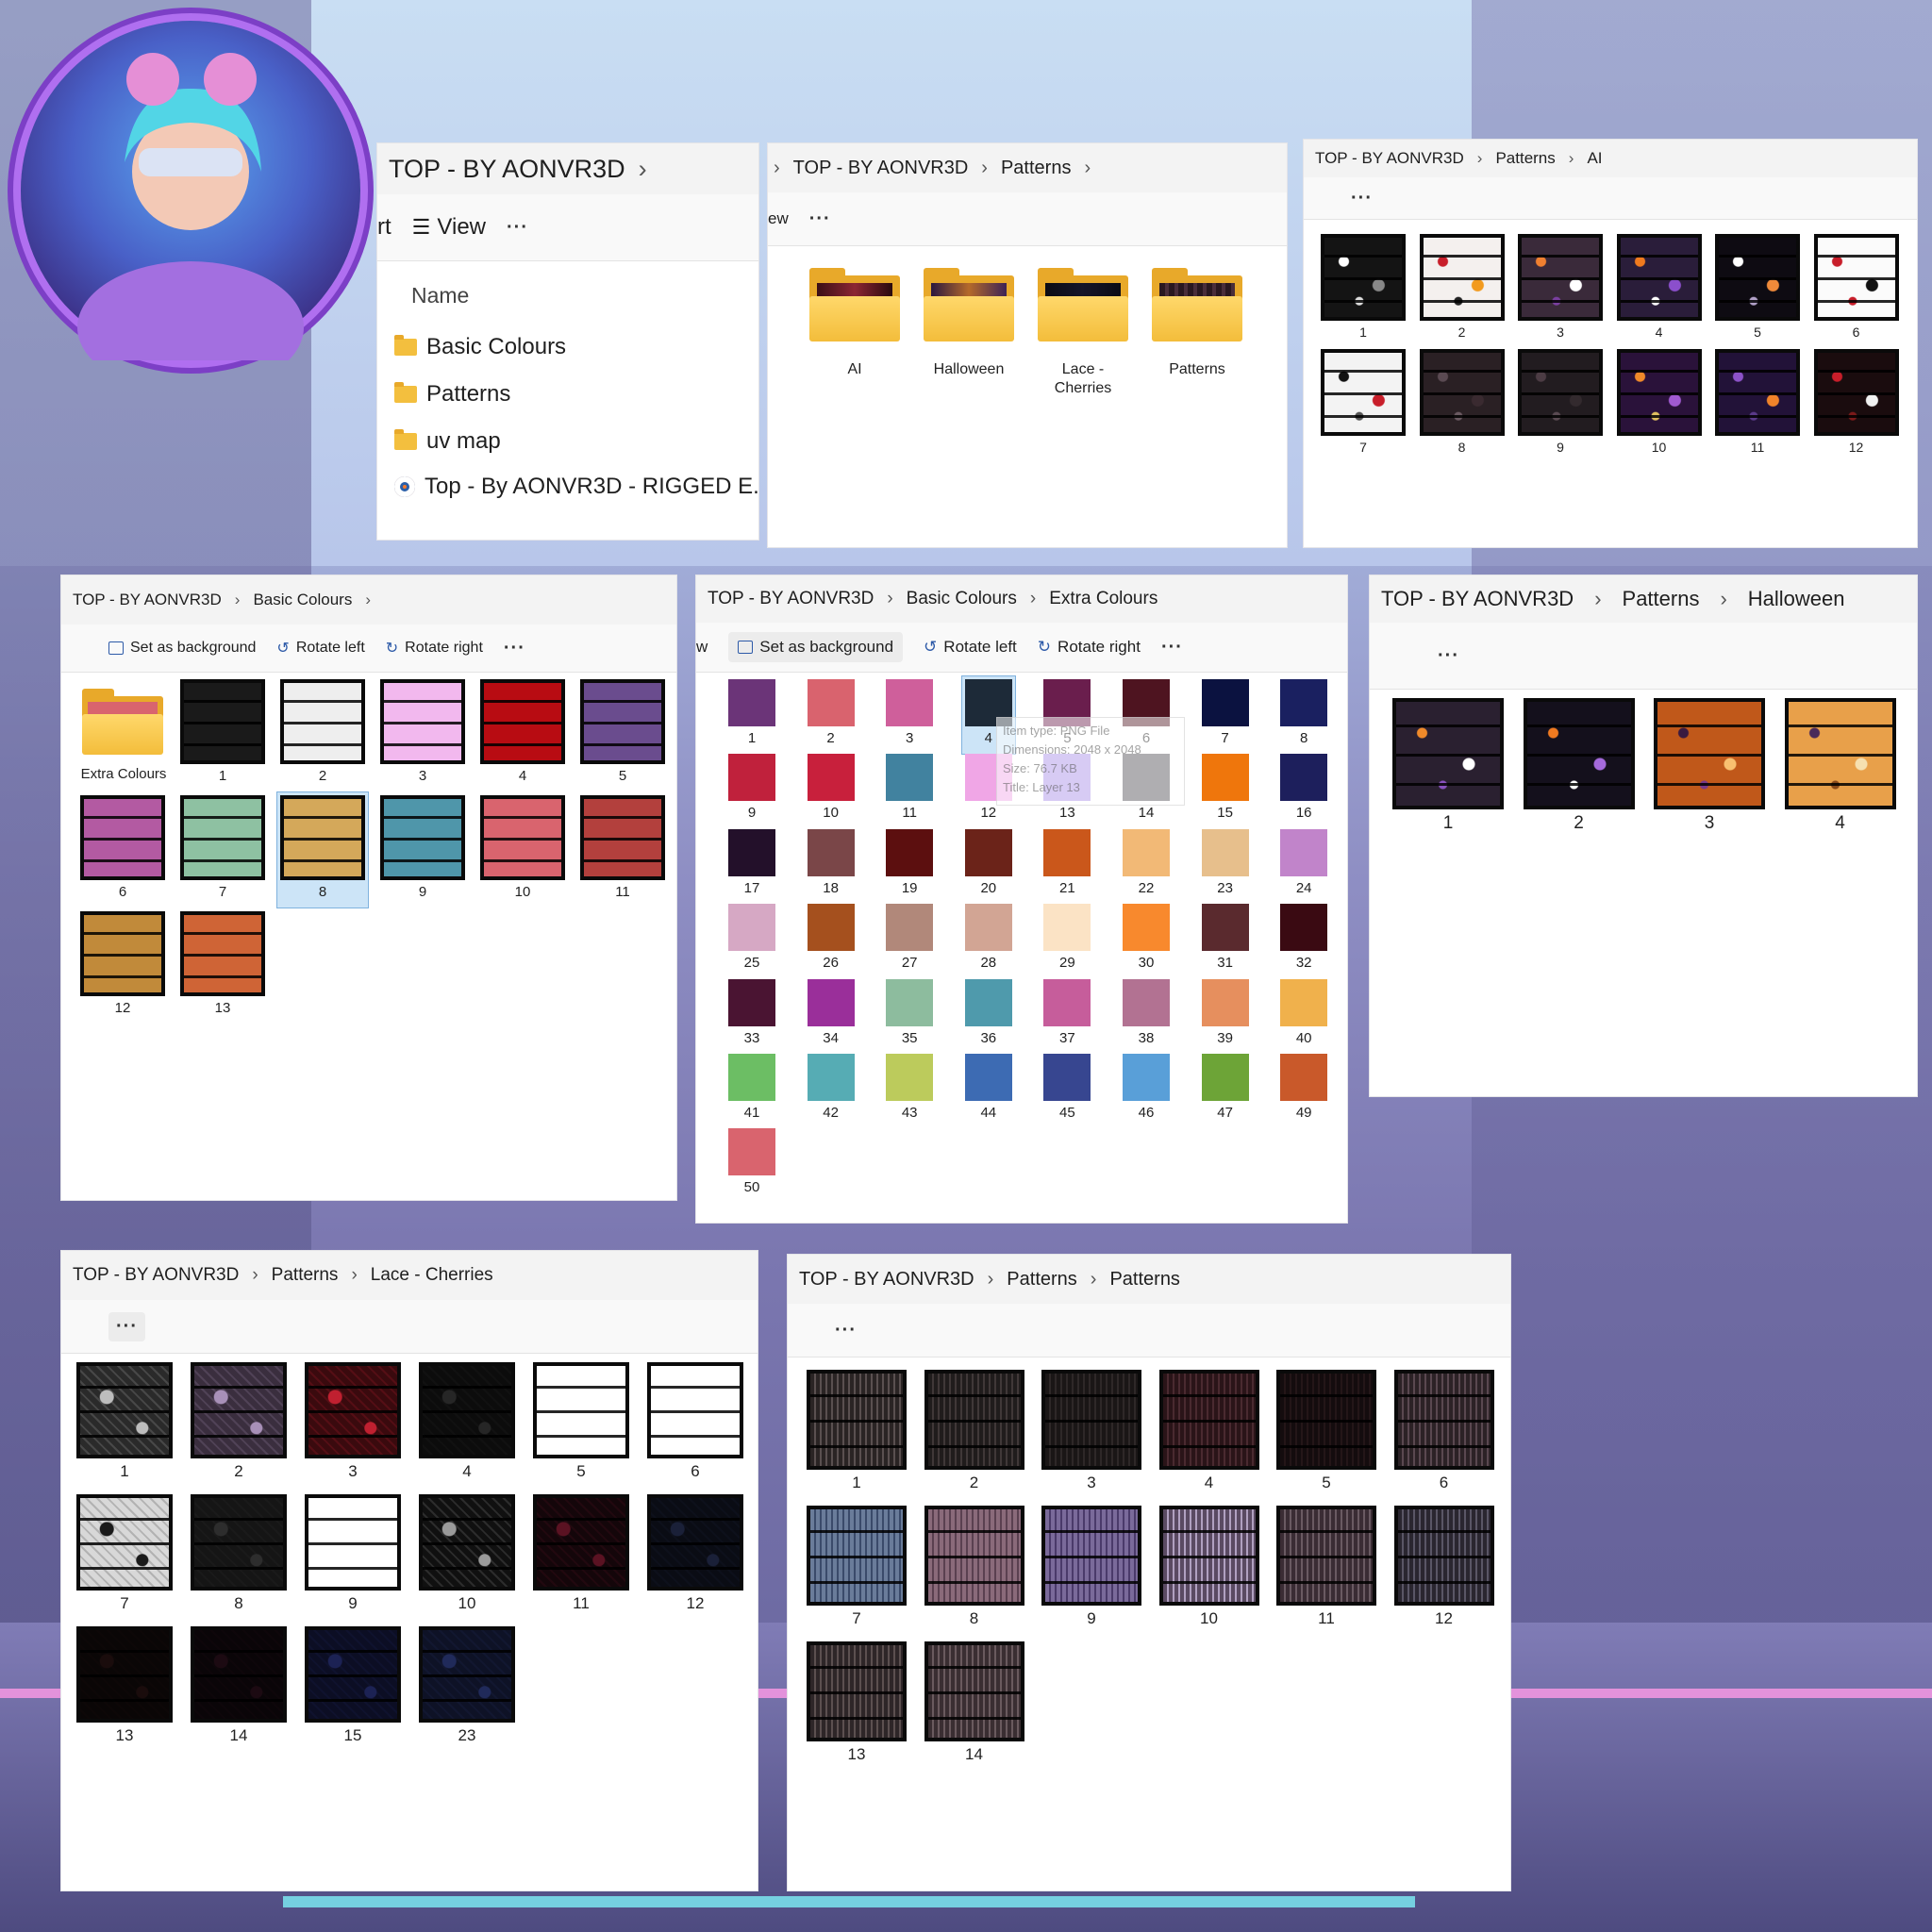 Image resolution: width=1932 pixels, height=1932 pixels. Describe the element at coordinates (988, 1016) in the screenshot. I see `image-thumbnail-tile: 36` at that location.